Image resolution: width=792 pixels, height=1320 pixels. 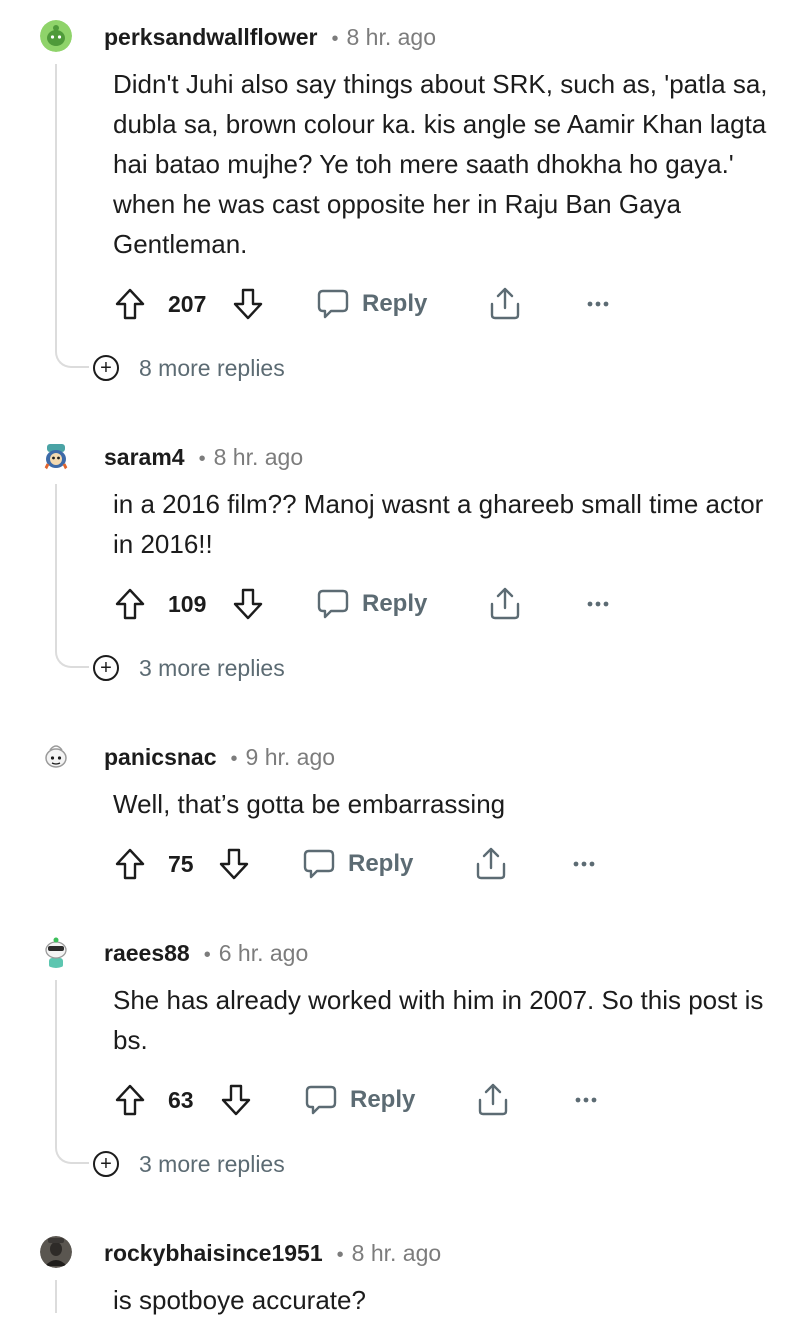 I want to click on score-value: 75, so click(x=181, y=863).